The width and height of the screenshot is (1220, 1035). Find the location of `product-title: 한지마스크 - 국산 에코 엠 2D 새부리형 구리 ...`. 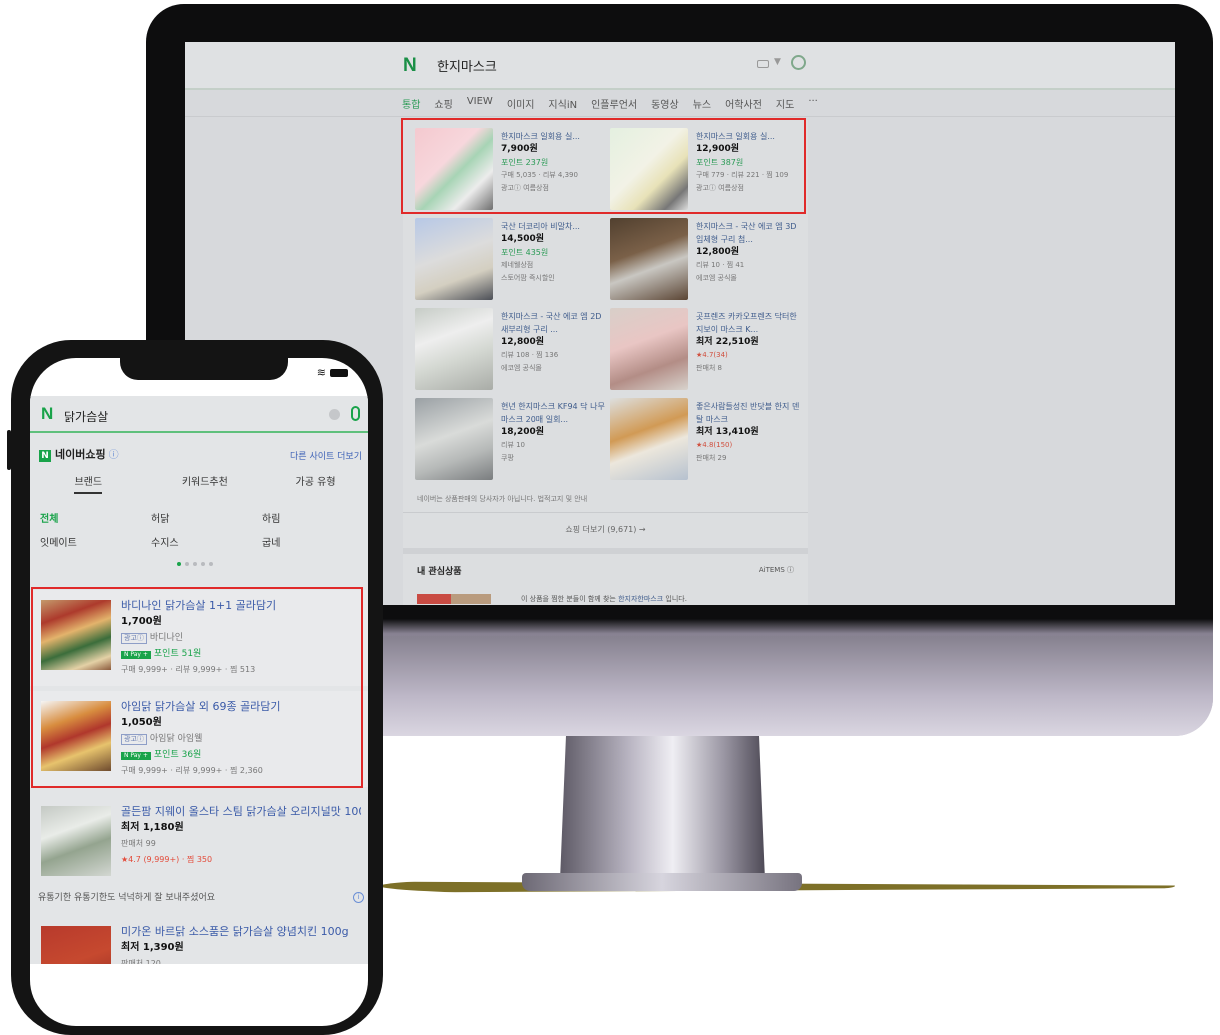

product-title: 한지마스크 - 국산 에코 엠 2D 새부리형 구리 ... is located at coordinates (553, 323).